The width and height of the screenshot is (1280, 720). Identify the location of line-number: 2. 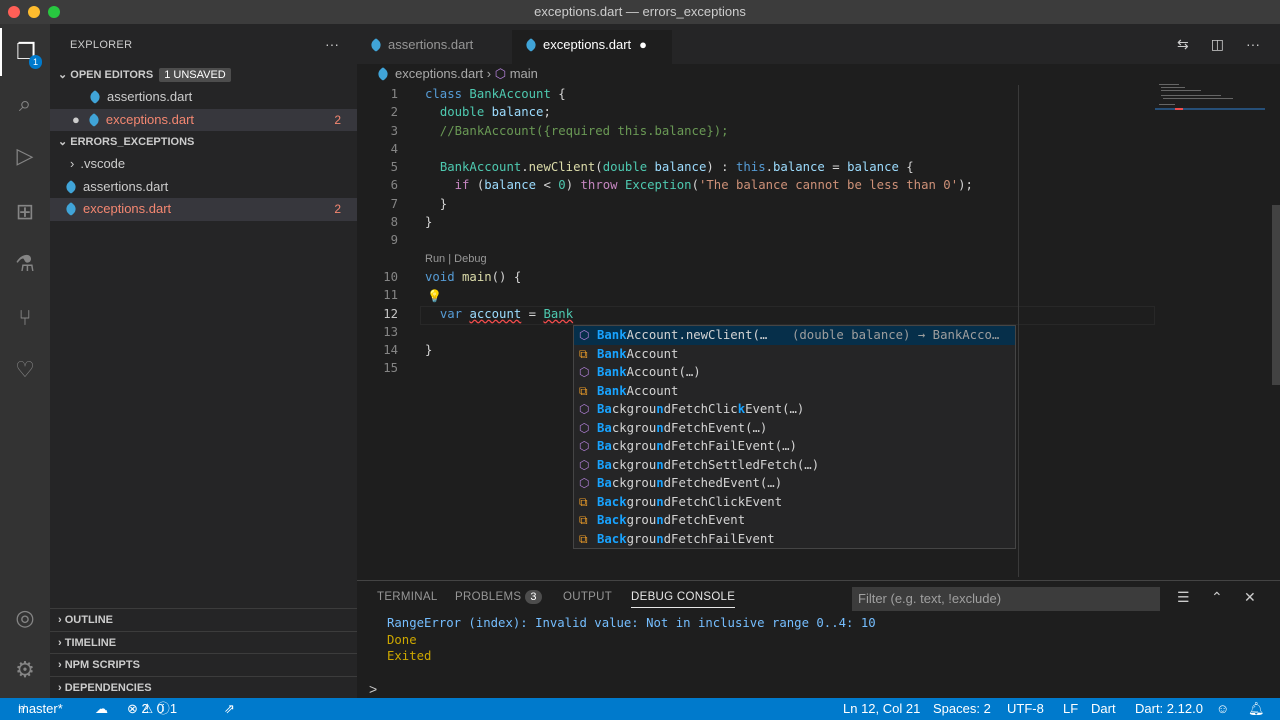
(394, 112).